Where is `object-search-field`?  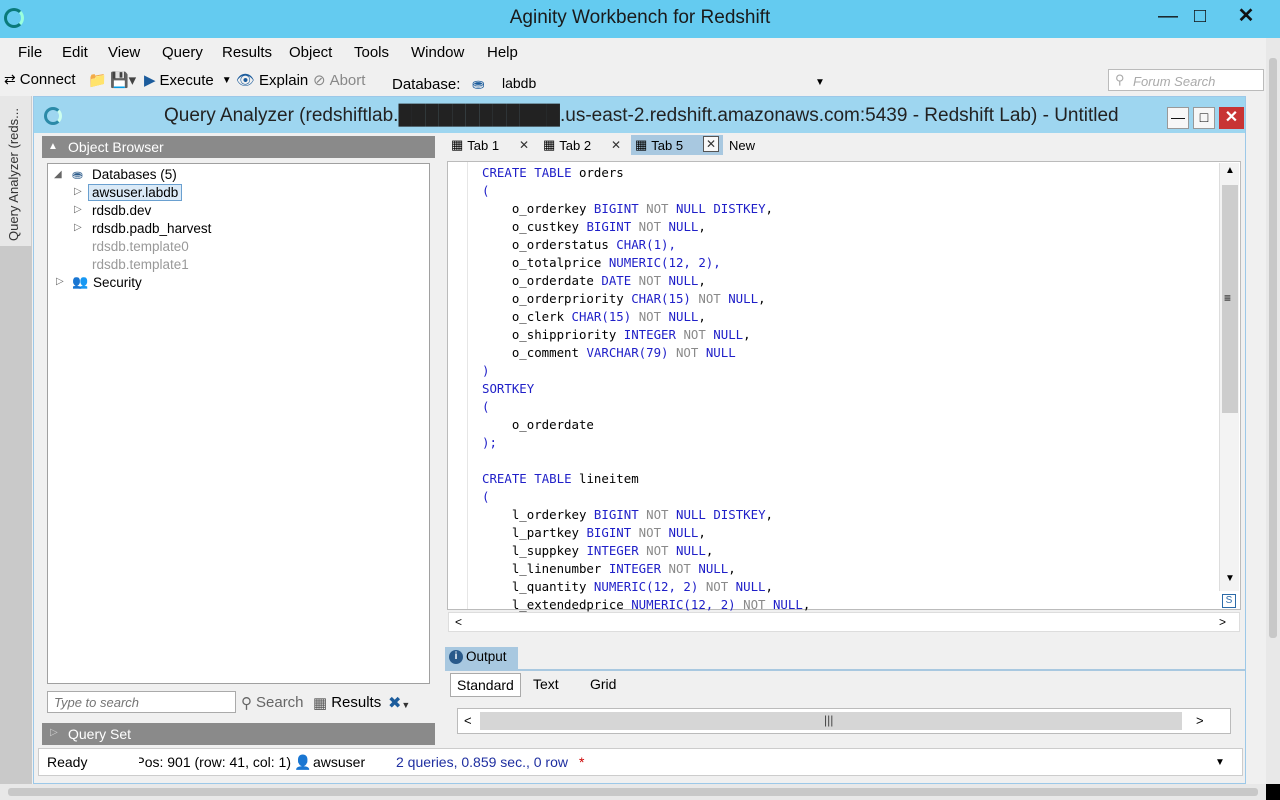
object-search-field is located at coordinates (141, 702).